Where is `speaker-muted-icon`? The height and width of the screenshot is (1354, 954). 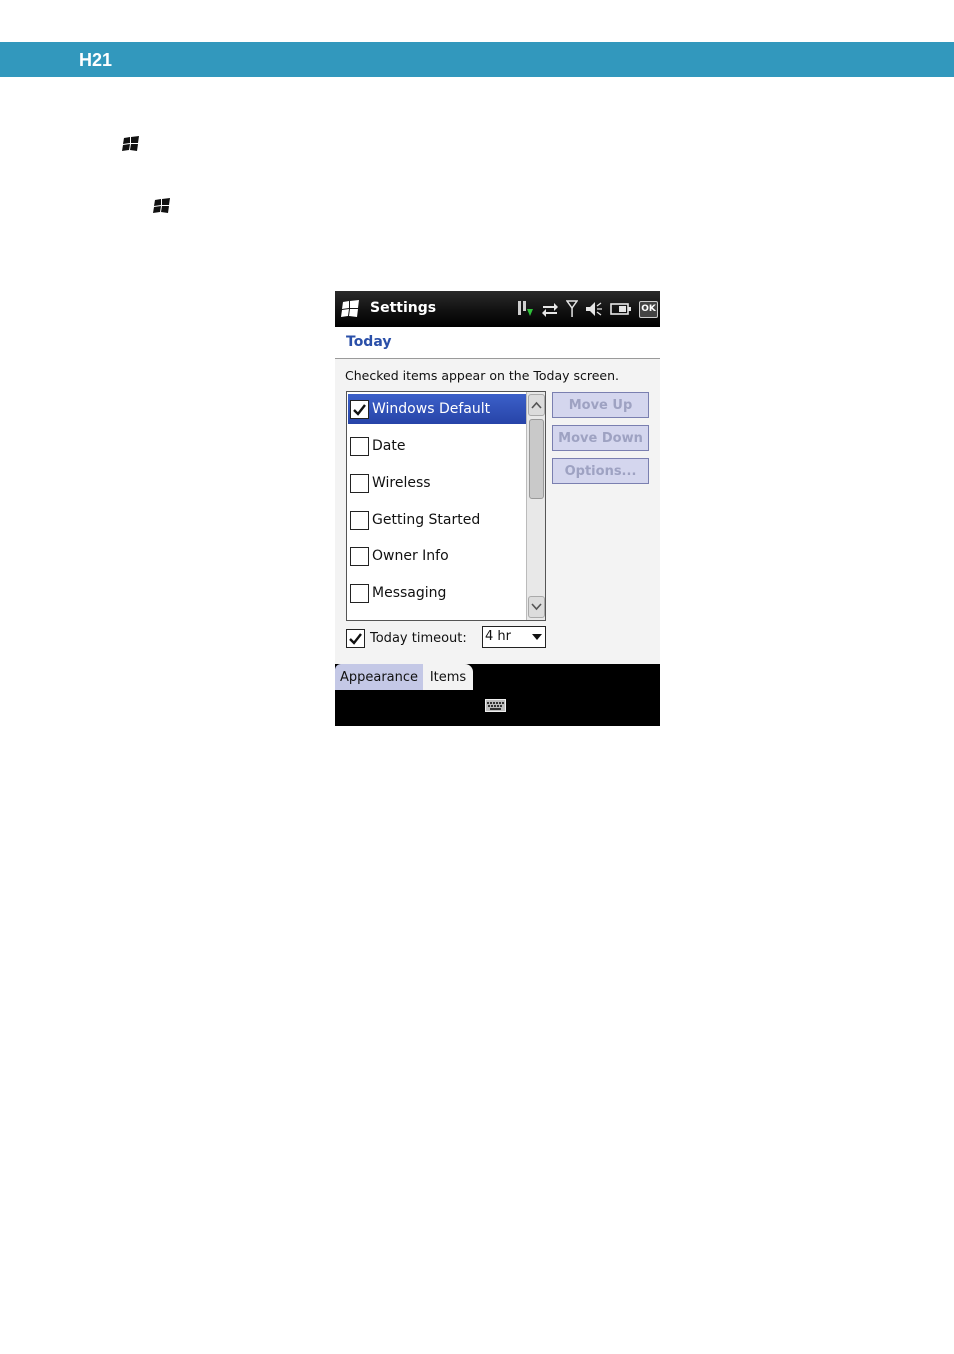 speaker-muted-icon is located at coordinates (594, 309).